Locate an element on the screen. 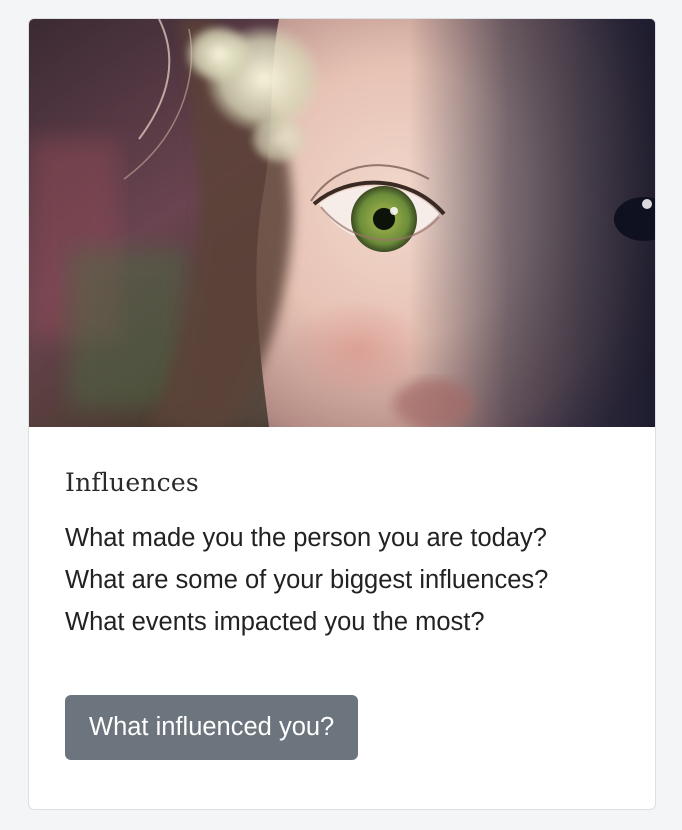 The image size is (682, 830). card-text-line-1: What made you the person you are today? is located at coordinates (306, 538).